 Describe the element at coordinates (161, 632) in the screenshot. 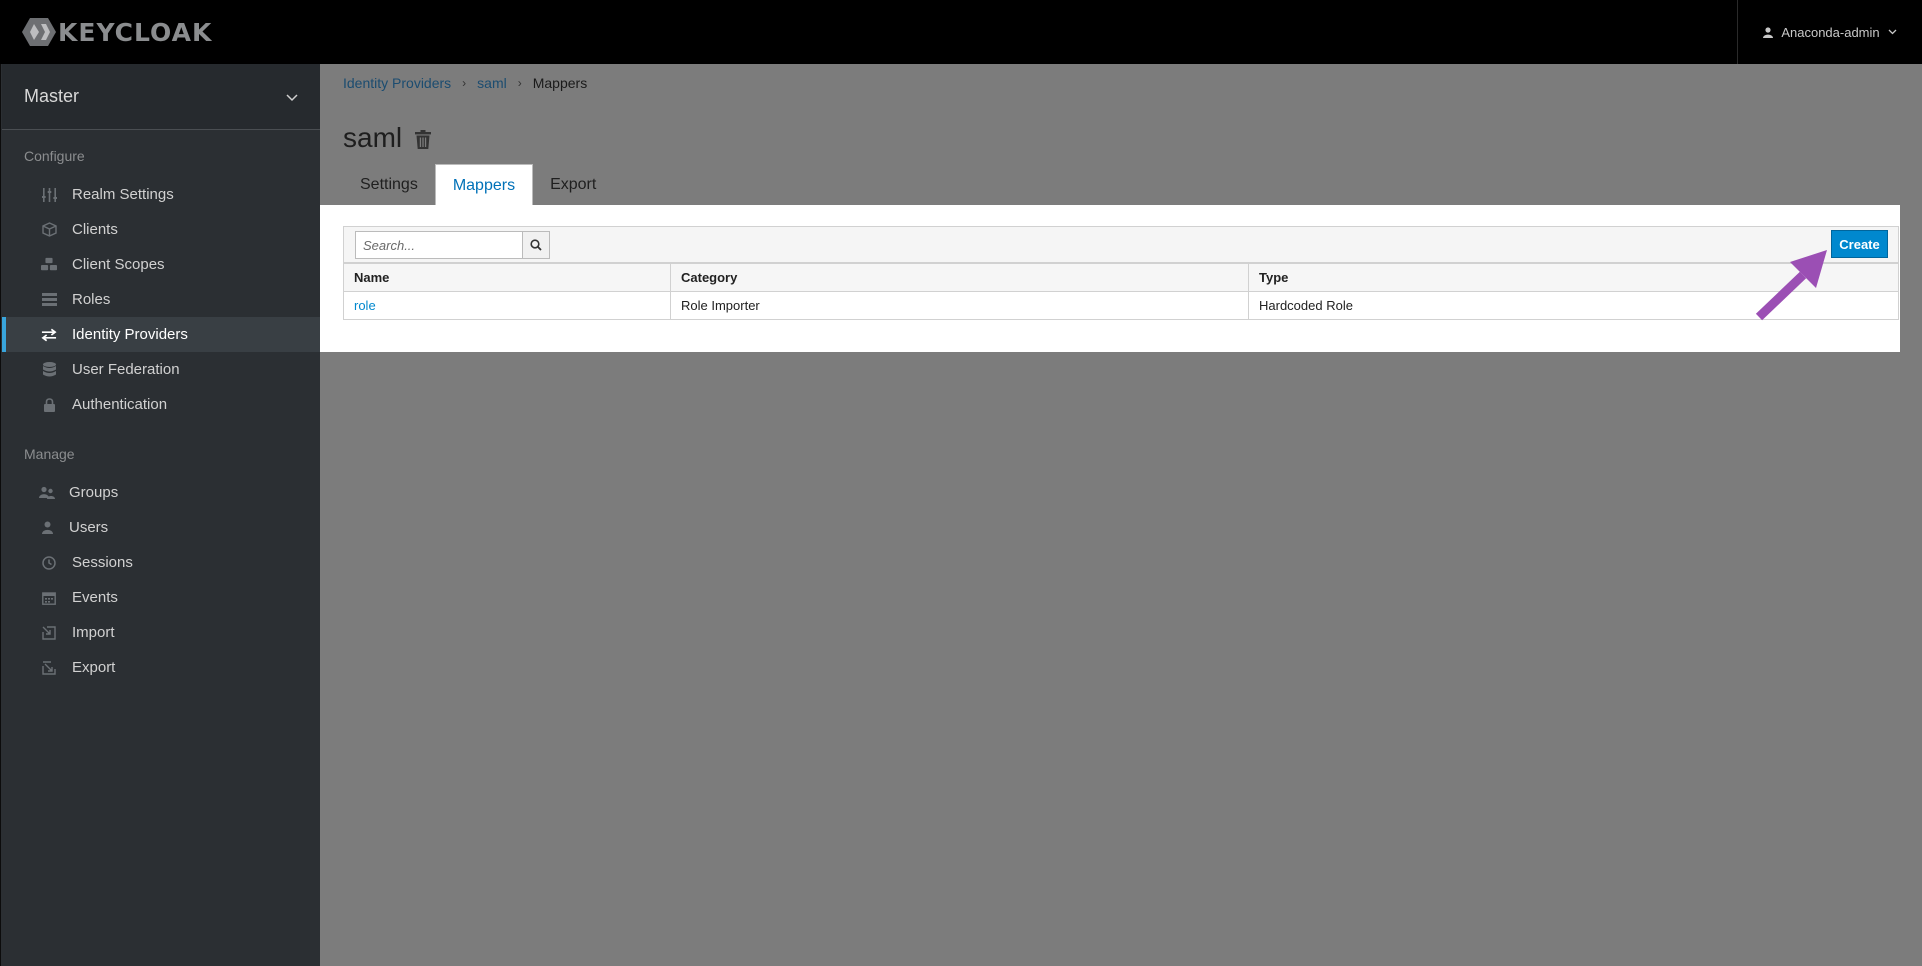

I see `sidebar-item-import: Import` at that location.